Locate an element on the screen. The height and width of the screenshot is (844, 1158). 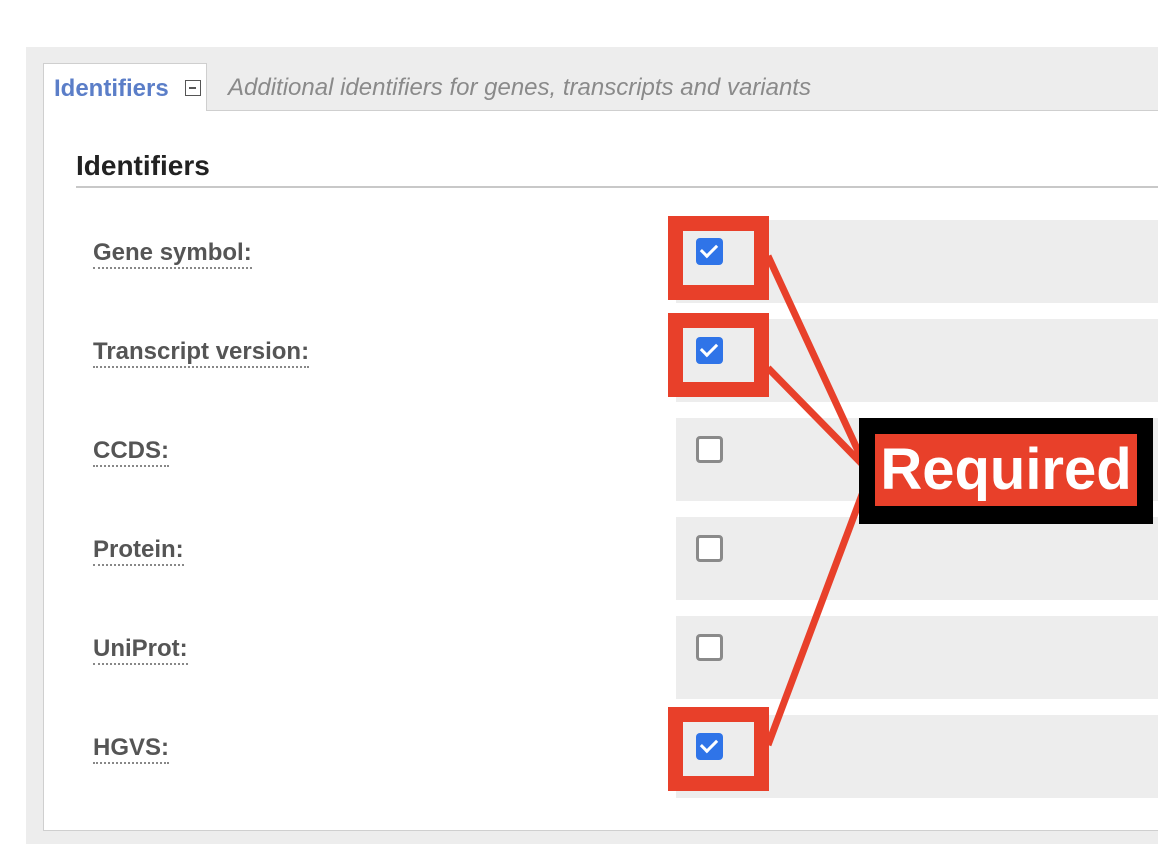
connector-line-hgvs is located at coordinates (817, 614).